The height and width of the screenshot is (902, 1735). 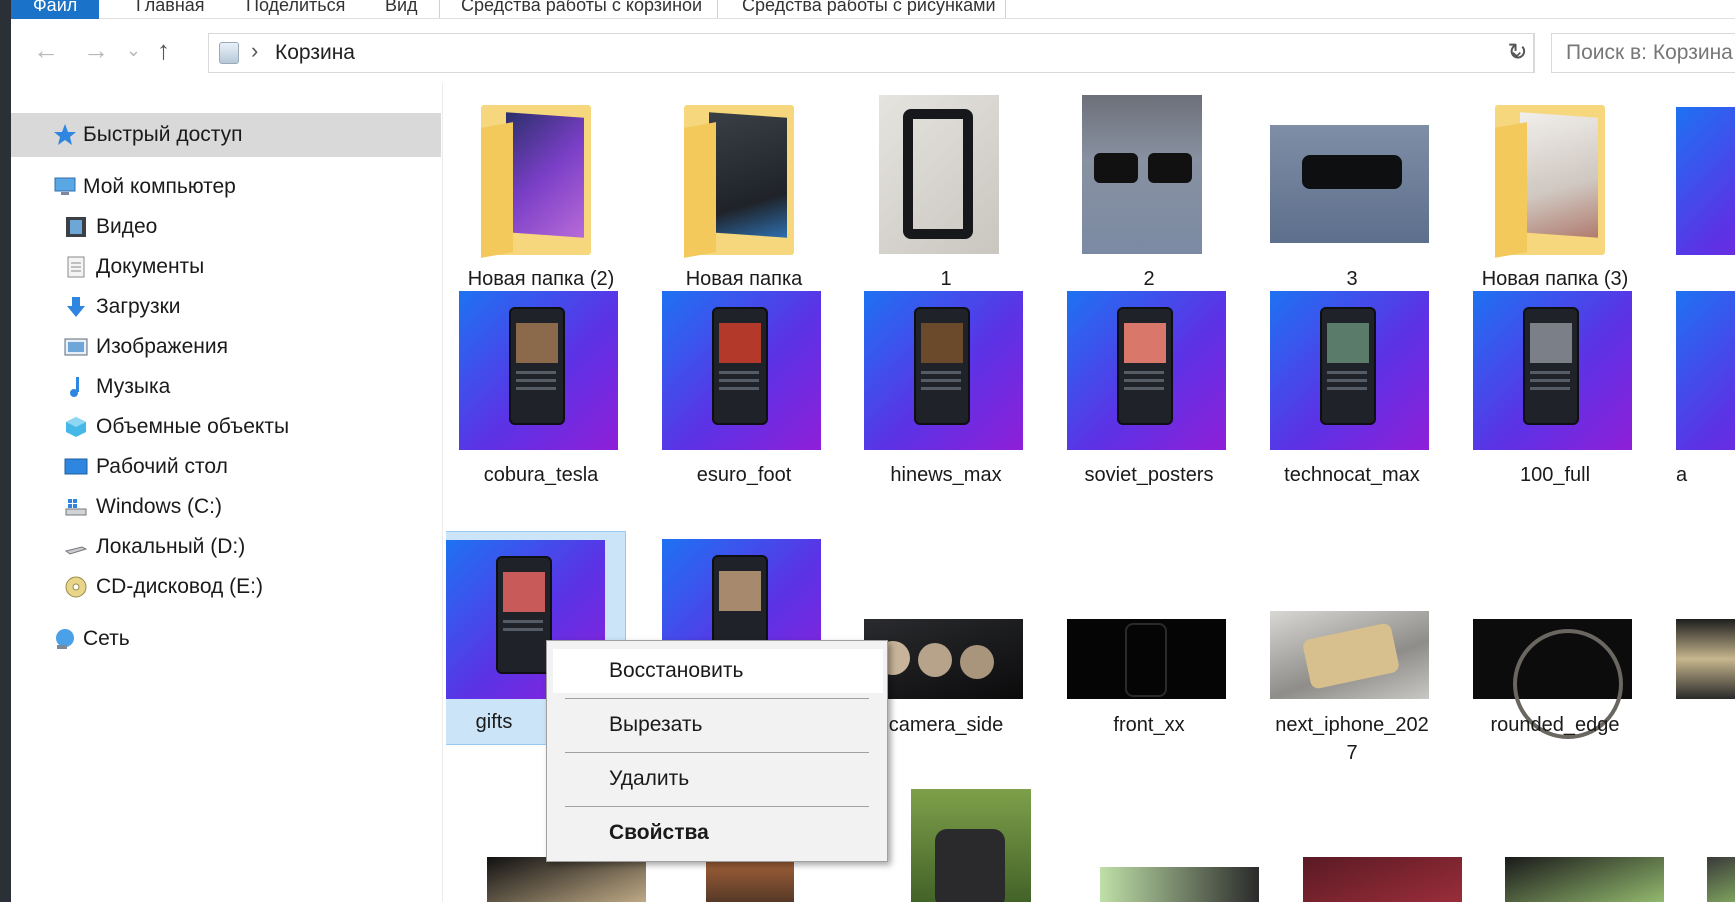 What do you see at coordinates (295, 9) in the screenshot?
I see `tab-share: Поделиться` at bounding box center [295, 9].